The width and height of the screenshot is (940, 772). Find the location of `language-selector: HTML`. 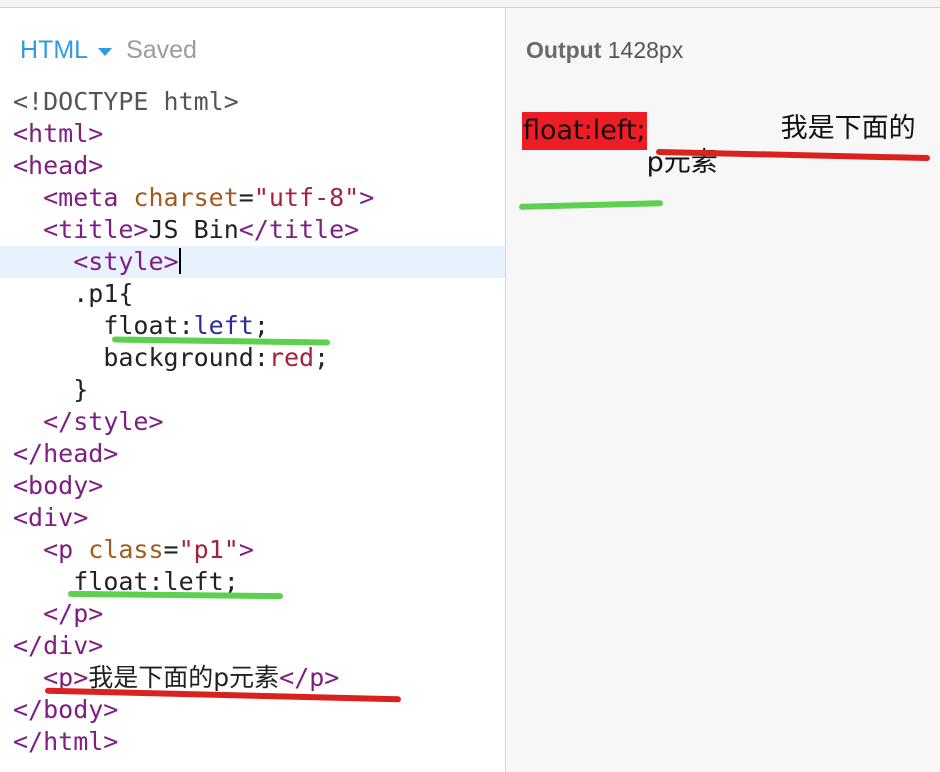

language-selector: HTML is located at coordinates (54, 50).